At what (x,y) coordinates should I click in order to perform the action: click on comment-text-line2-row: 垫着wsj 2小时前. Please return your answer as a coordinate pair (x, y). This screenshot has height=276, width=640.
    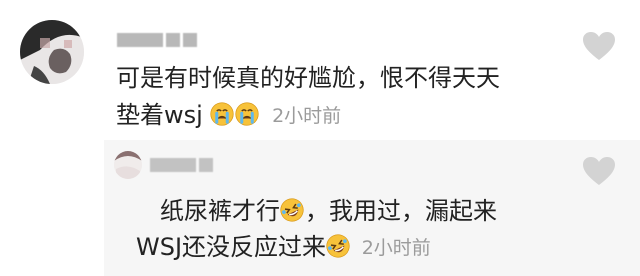
    Looking at the image, I should click on (308, 115).